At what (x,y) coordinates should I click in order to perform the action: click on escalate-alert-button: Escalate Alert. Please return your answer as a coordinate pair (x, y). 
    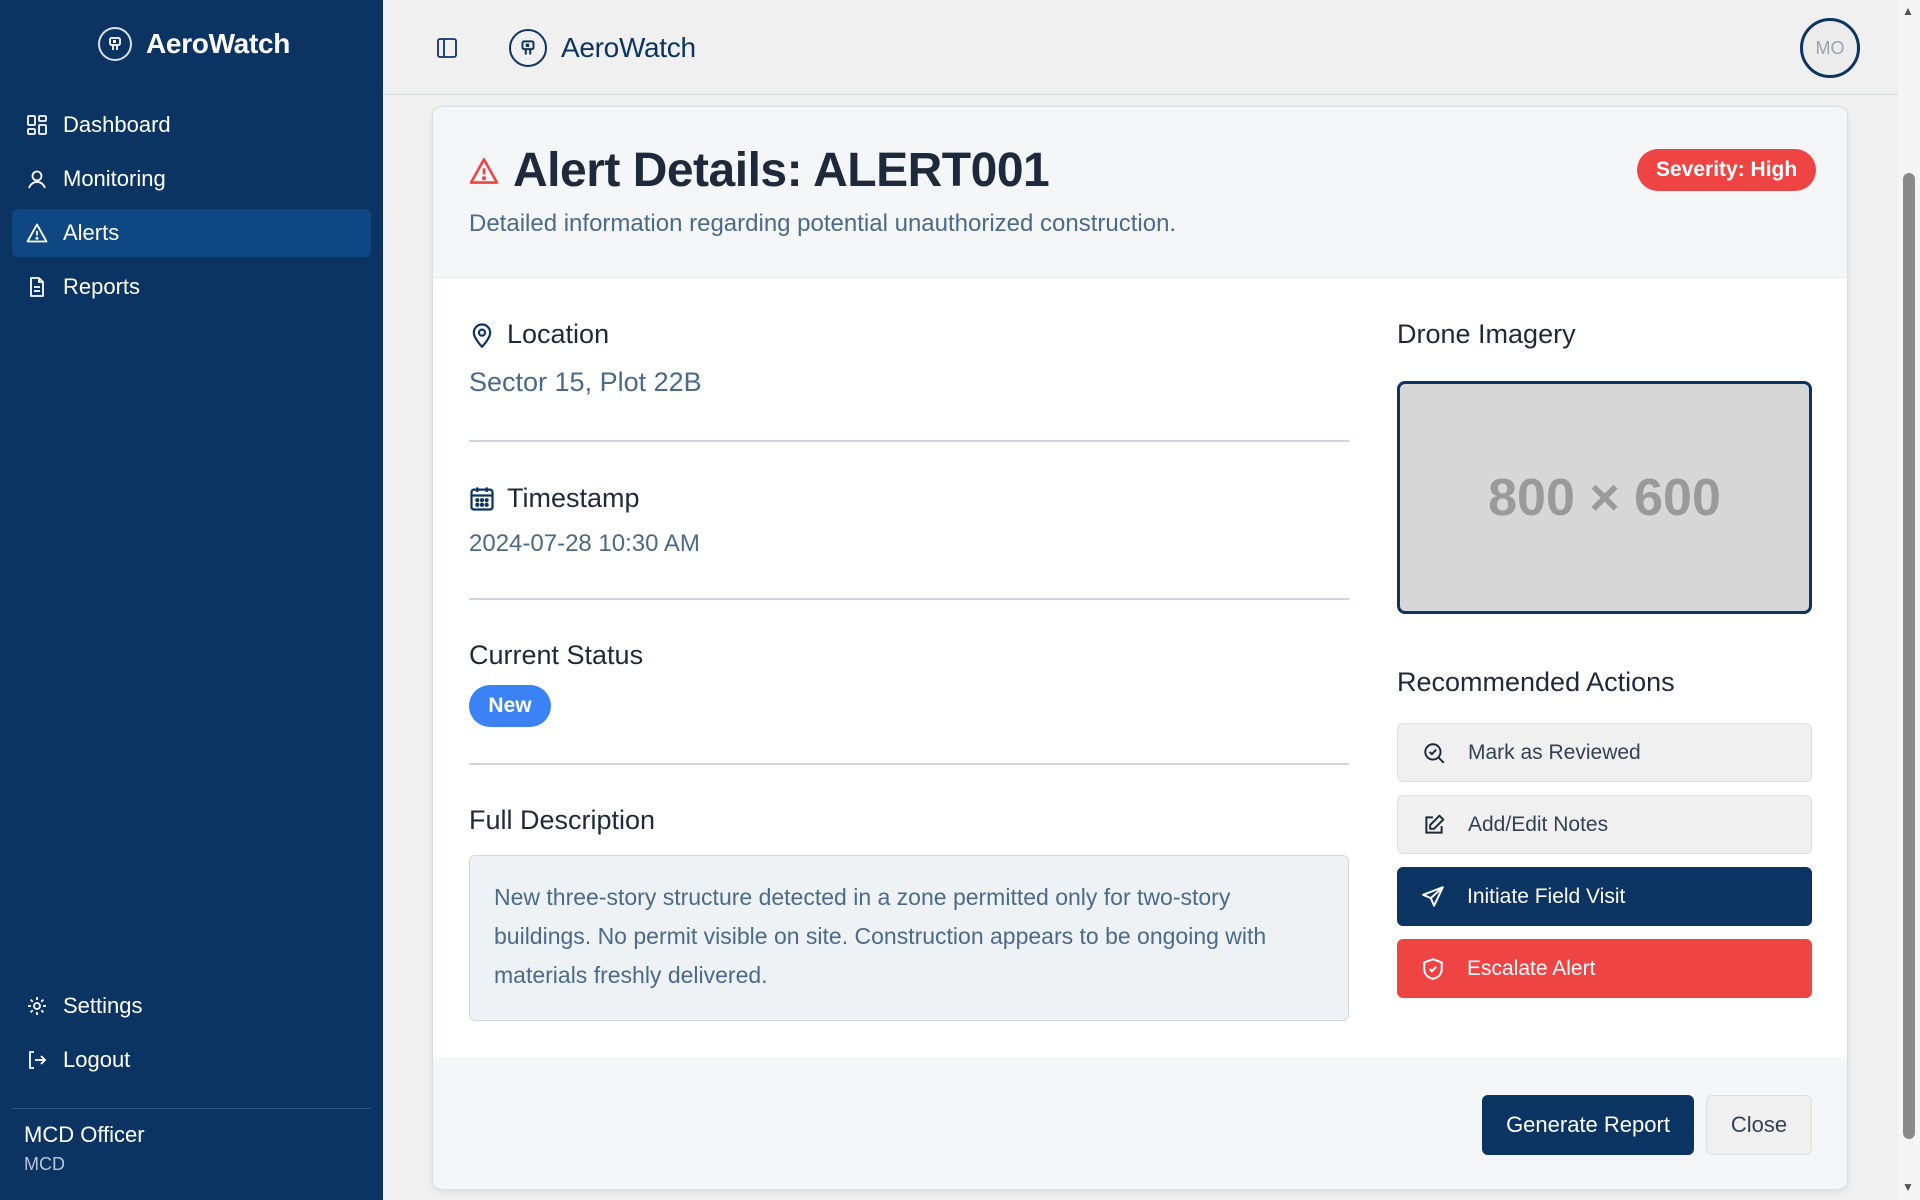
    Looking at the image, I should click on (1604, 968).